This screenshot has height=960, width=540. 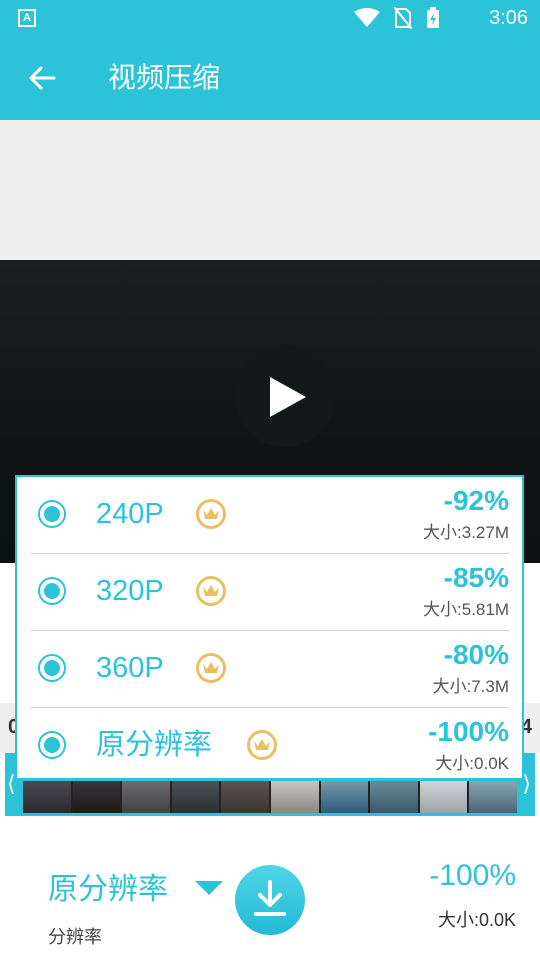 I want to click on app-toolbar: 视频压缩, so click(x=270, y=78).